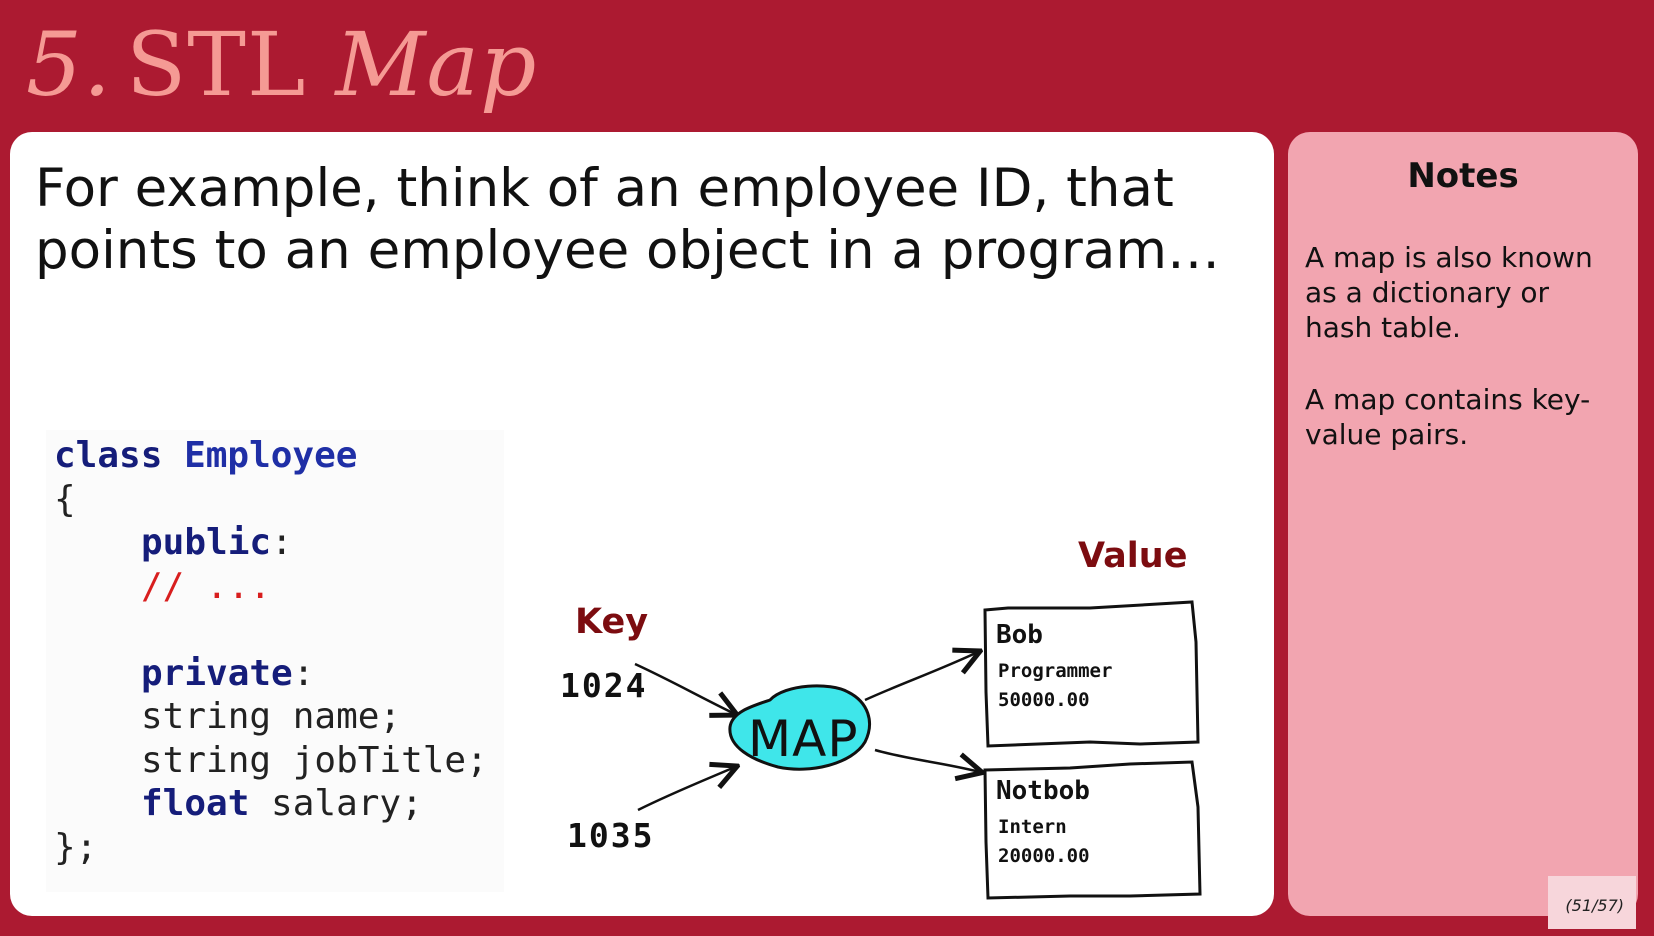  I want to click on arrow-key2-to-map, so click(686, 789).